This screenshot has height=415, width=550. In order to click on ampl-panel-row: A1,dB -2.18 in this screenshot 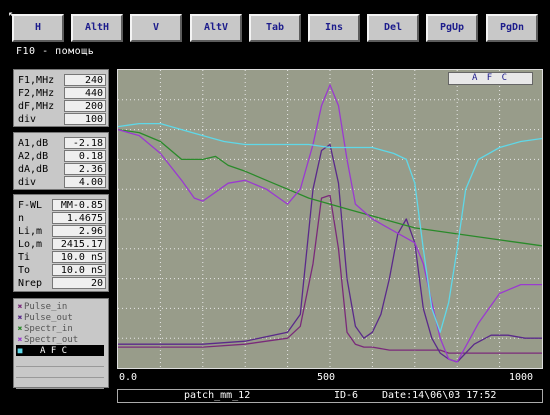, I will do `click(62, 143)`.